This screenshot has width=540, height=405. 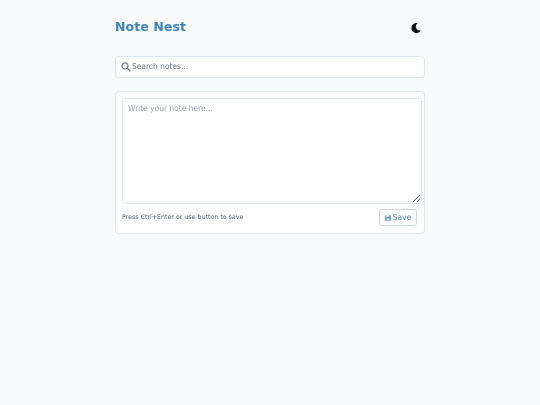 What do you see at coordinates (151, 26) in the screenshot?
I see `app-title: Note Nest` at bounding box center [151, 26].